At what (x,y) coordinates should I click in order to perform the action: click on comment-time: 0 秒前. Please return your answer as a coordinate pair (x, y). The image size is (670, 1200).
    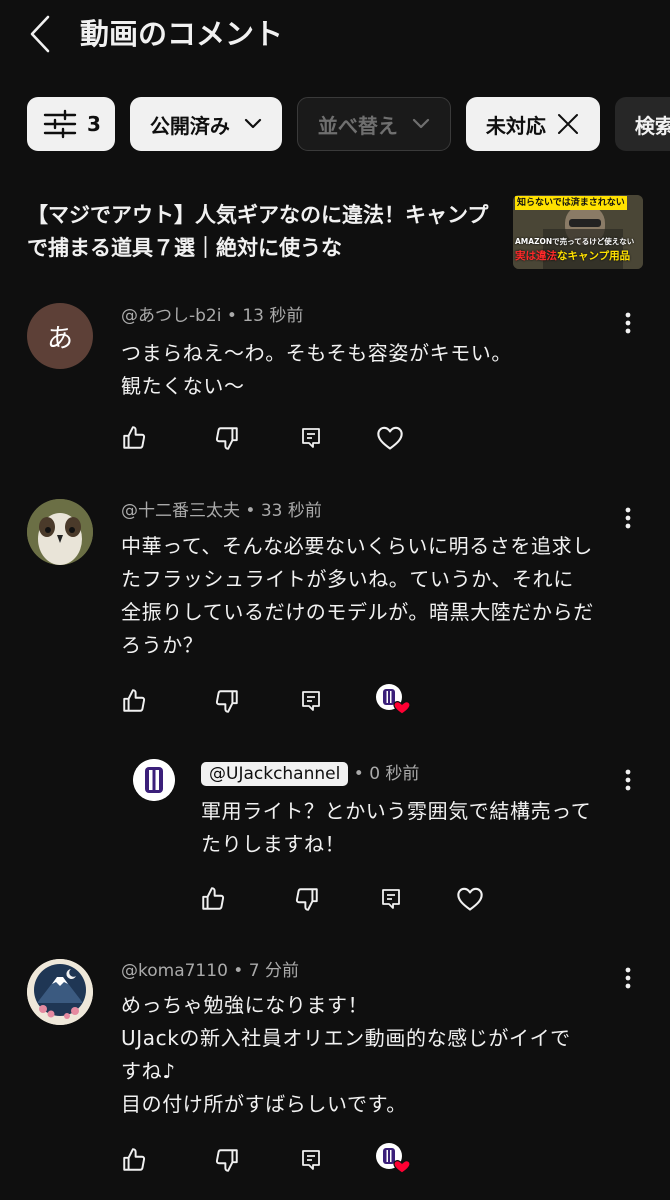
    Looking at the image, I should click on (394, 774).